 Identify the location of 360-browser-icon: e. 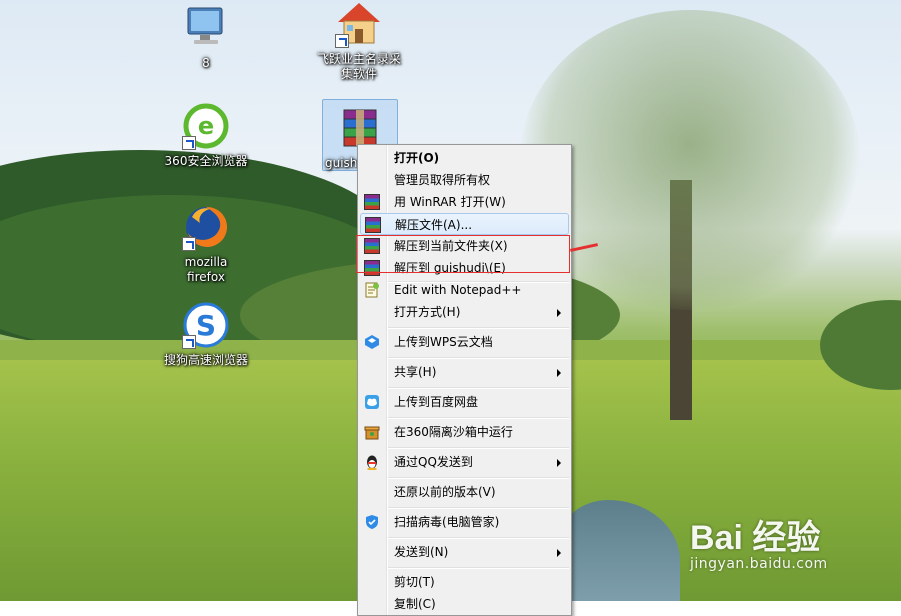
(206, 126).